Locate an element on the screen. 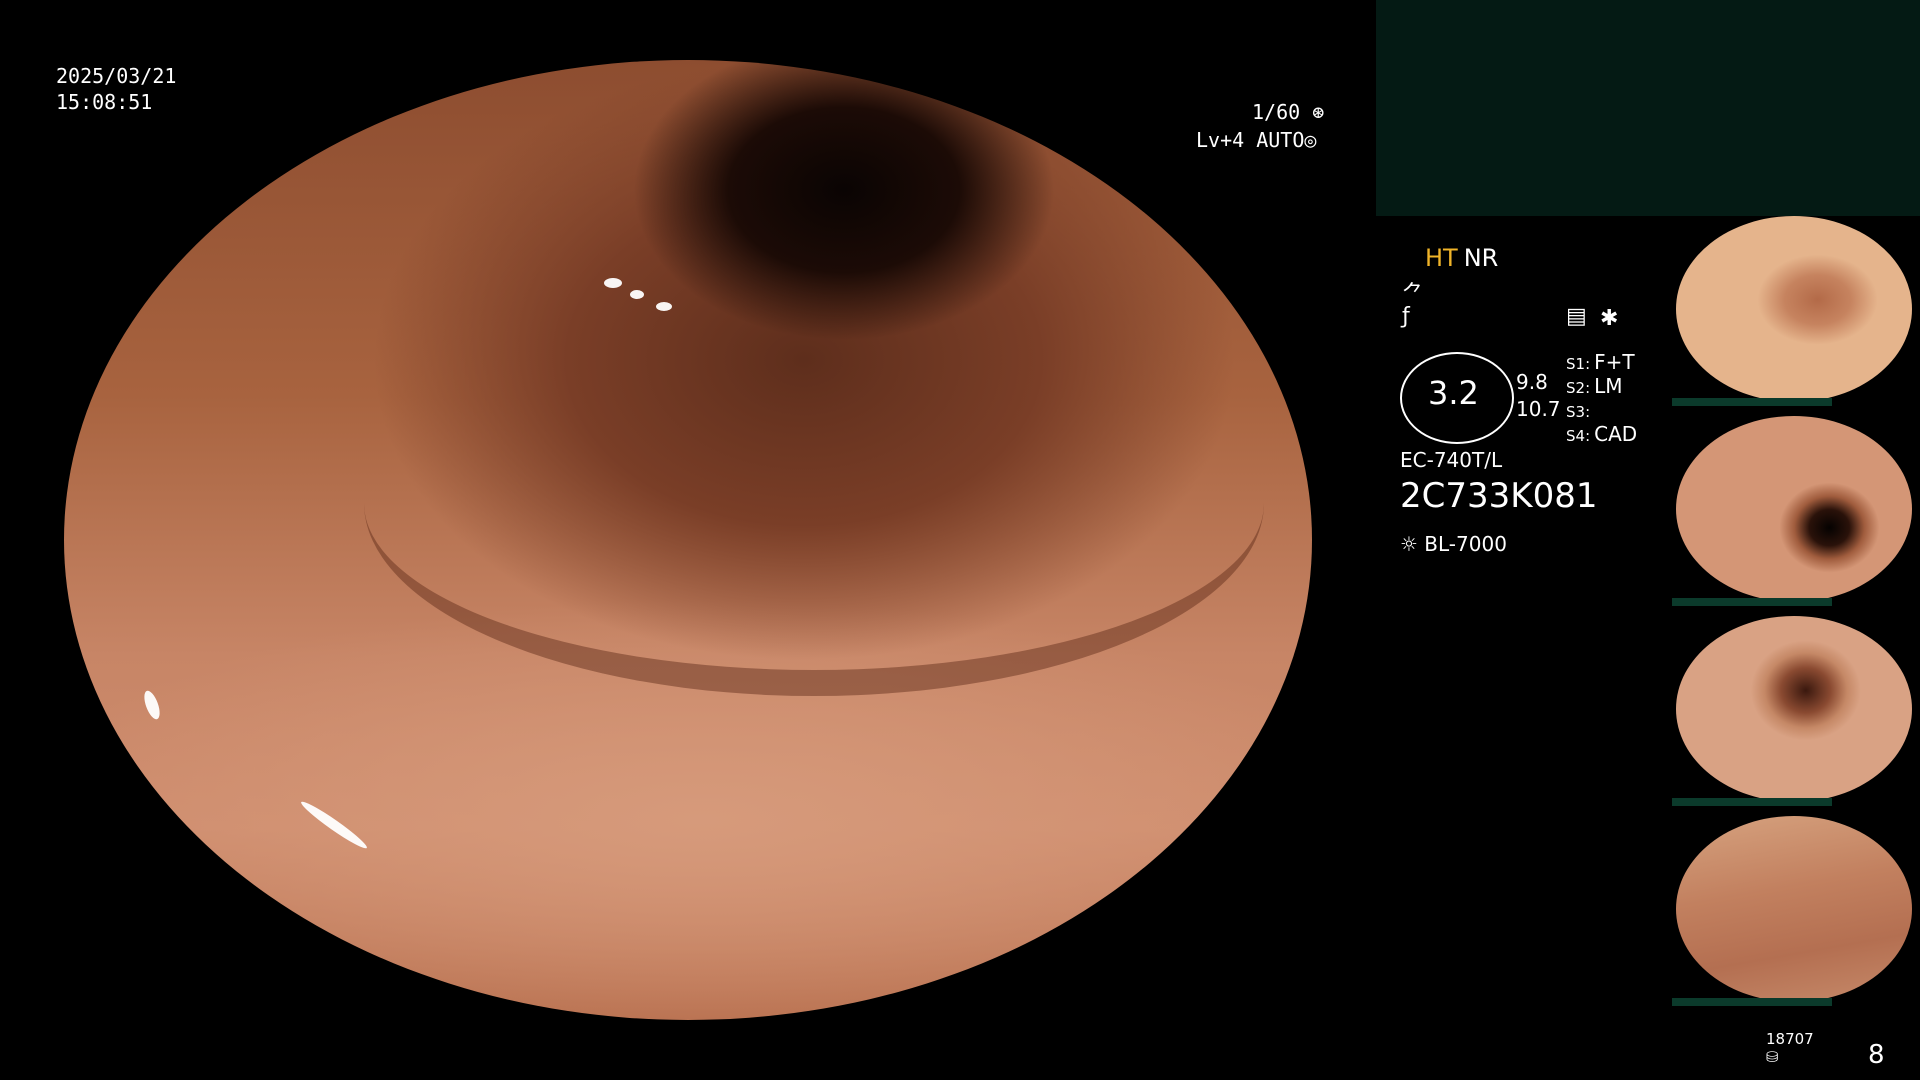  switch-s4: S4: CAD is located at coordinates (1601, 434).